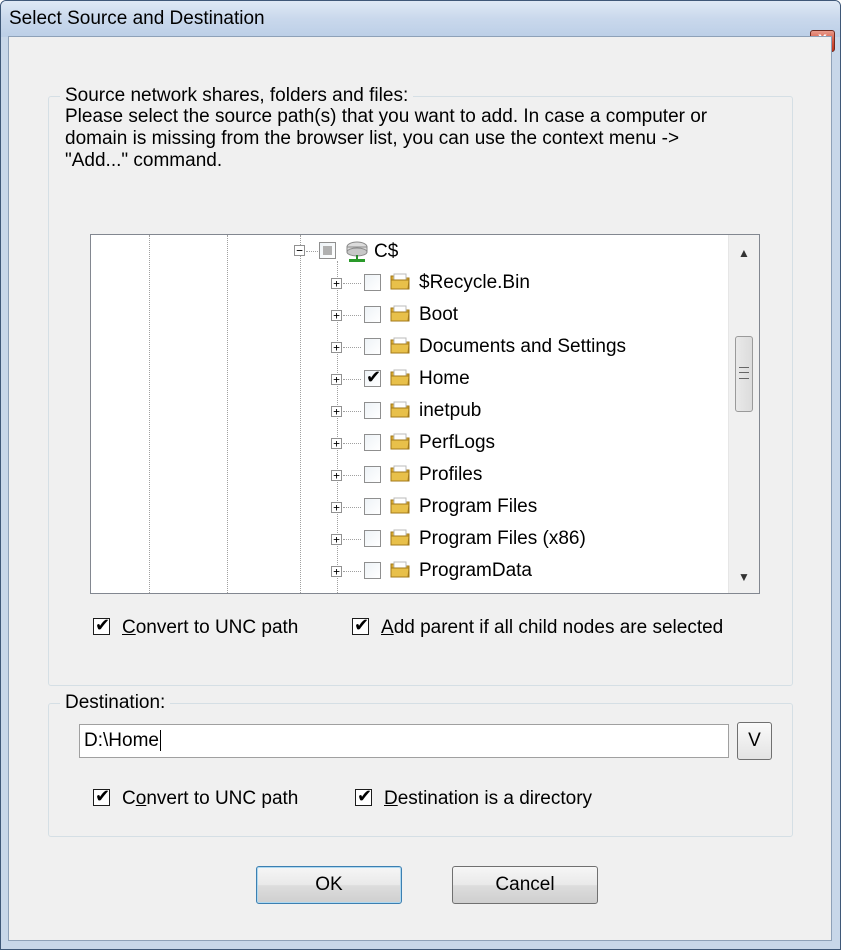 This screenshot has height=950, width=841. I want to click on tree-node-label: C$, so click(386, 251).